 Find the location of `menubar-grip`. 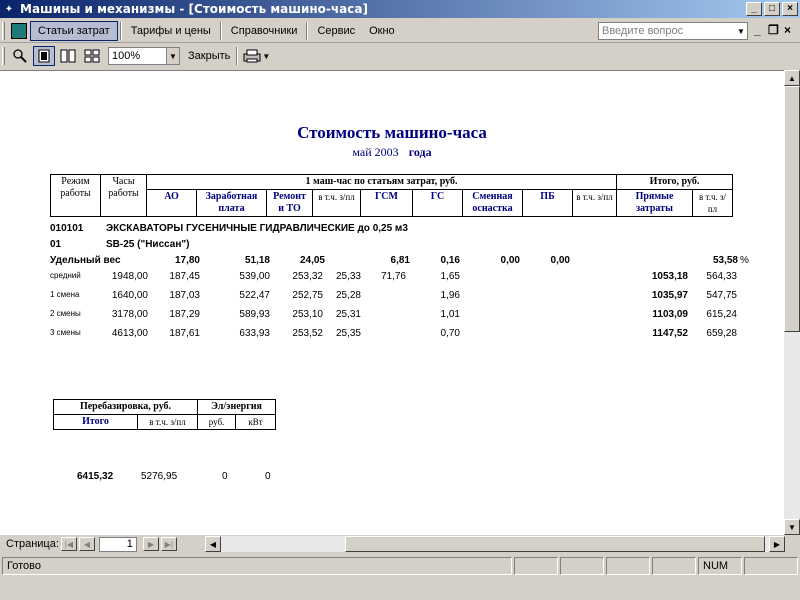

menubar-grip is located at coordinates (3, 30).